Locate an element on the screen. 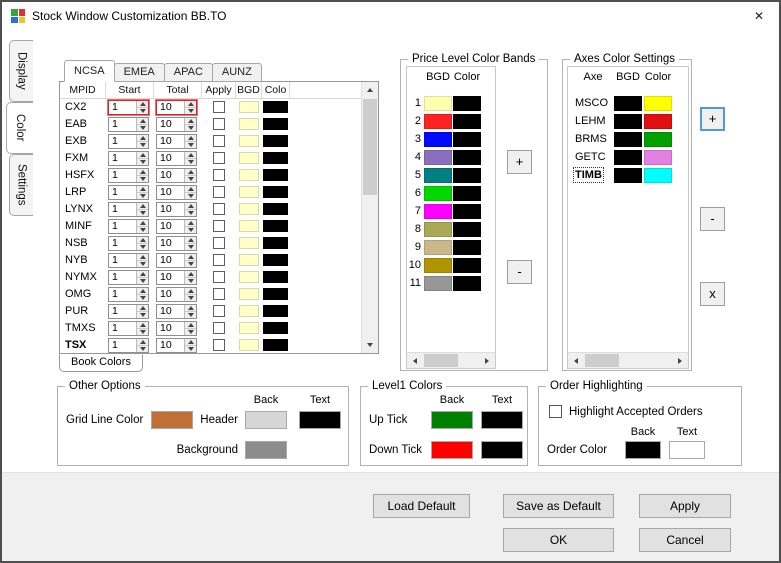 The width and height of the screenshot is (781, 563). scroll-up-button is located at coordinates (370, 90).